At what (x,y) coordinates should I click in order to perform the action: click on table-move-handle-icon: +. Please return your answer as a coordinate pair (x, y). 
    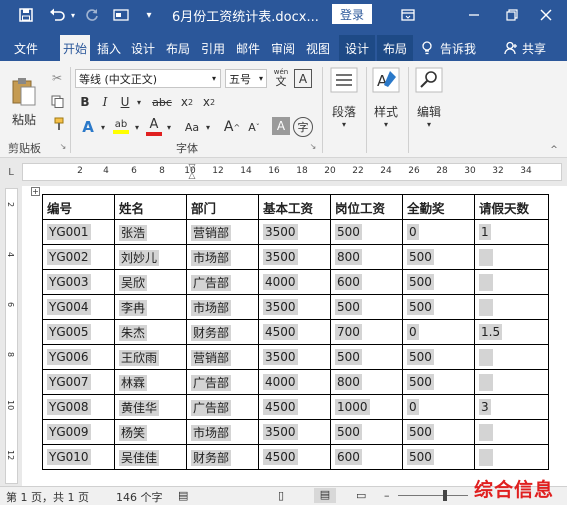
    Looking at the image, I should click on (35, 191).